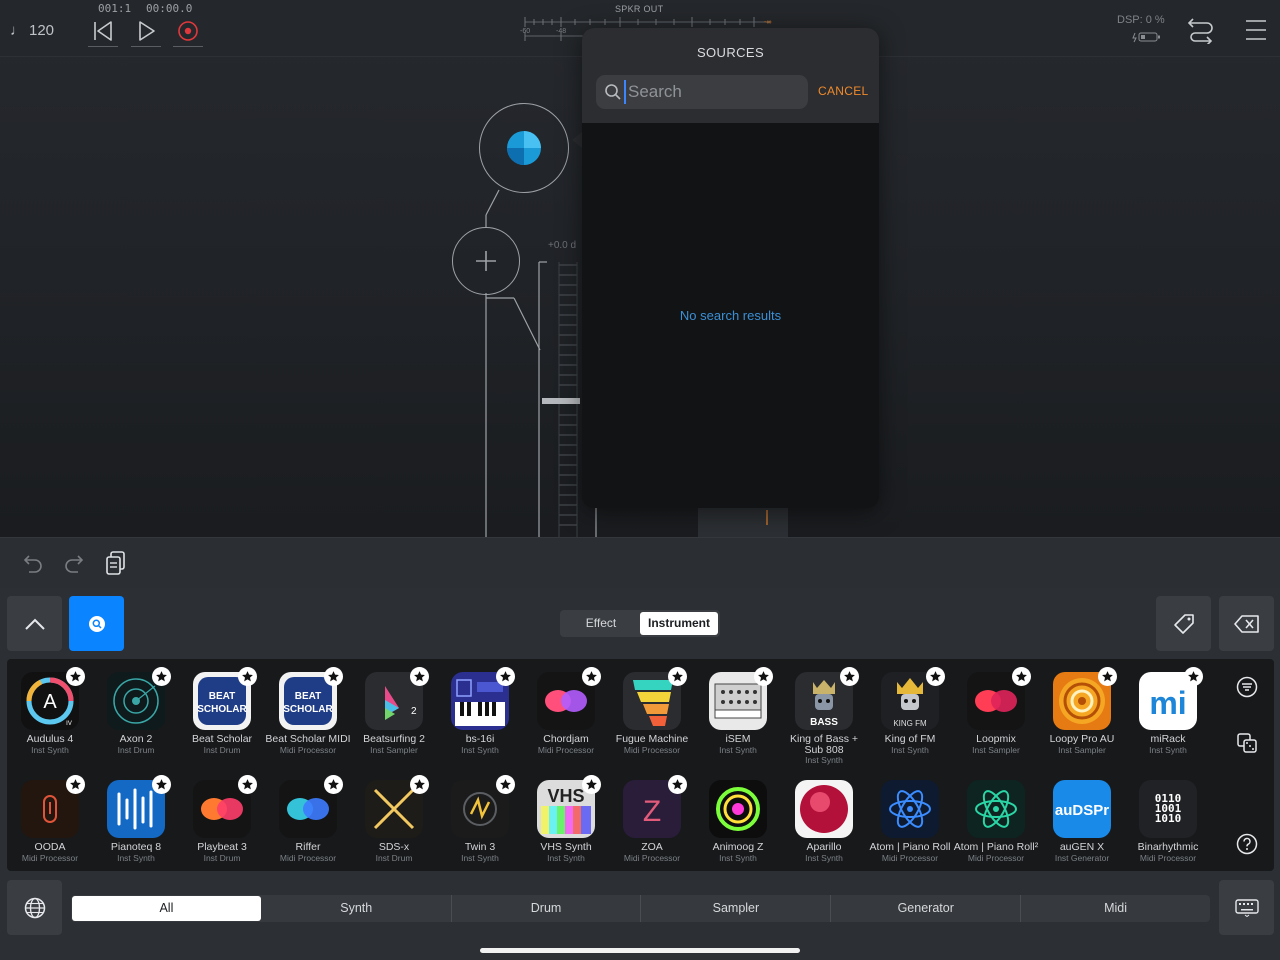  Describe the element at coordinates (394, 739) in the screenshot. I see `plugin-name: Beatsurfing 2` at that location.